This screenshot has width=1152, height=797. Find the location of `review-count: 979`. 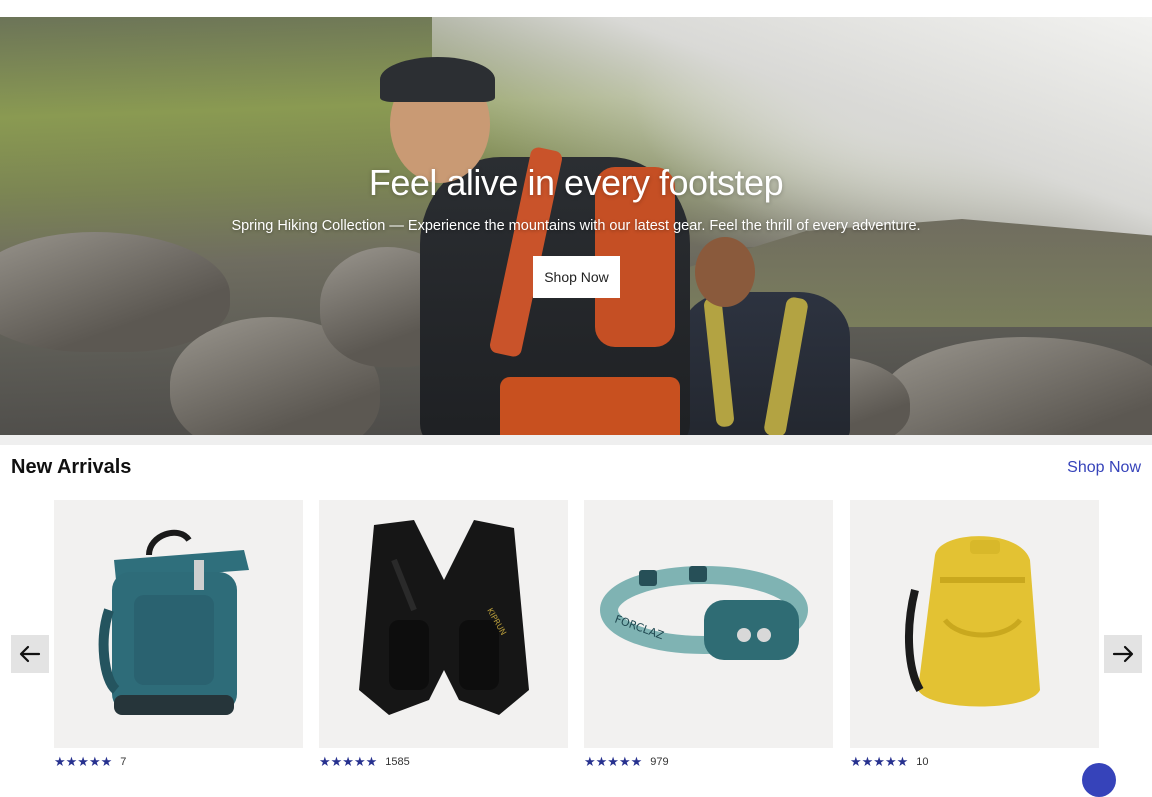

review-count: 979 is located at coordinates (659, 762).